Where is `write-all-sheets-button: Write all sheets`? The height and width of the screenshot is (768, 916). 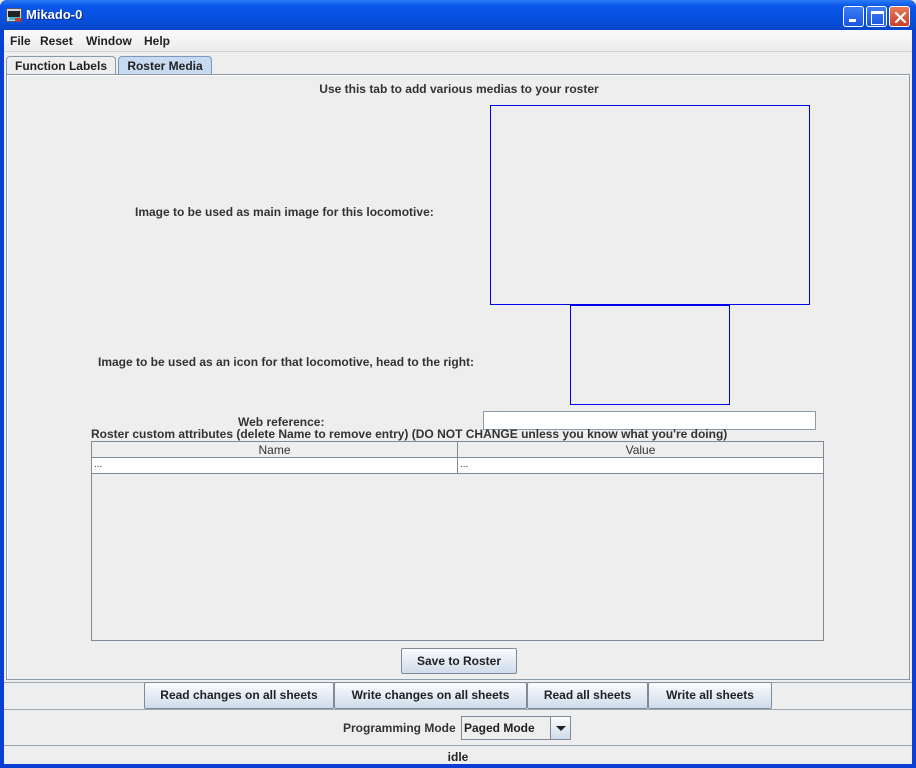
write-all-sheets-button: Write all sheets is located at coordinates (710, 695).